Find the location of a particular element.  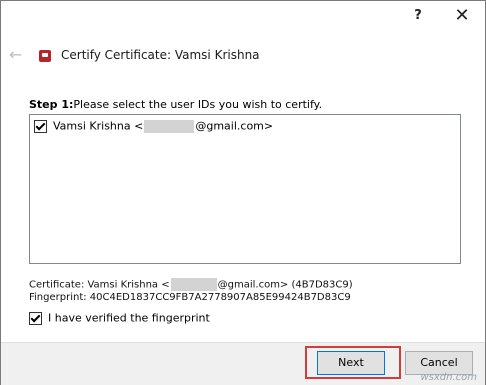

verify-fingerprint-checkbox is located at coordinates (35, 318).